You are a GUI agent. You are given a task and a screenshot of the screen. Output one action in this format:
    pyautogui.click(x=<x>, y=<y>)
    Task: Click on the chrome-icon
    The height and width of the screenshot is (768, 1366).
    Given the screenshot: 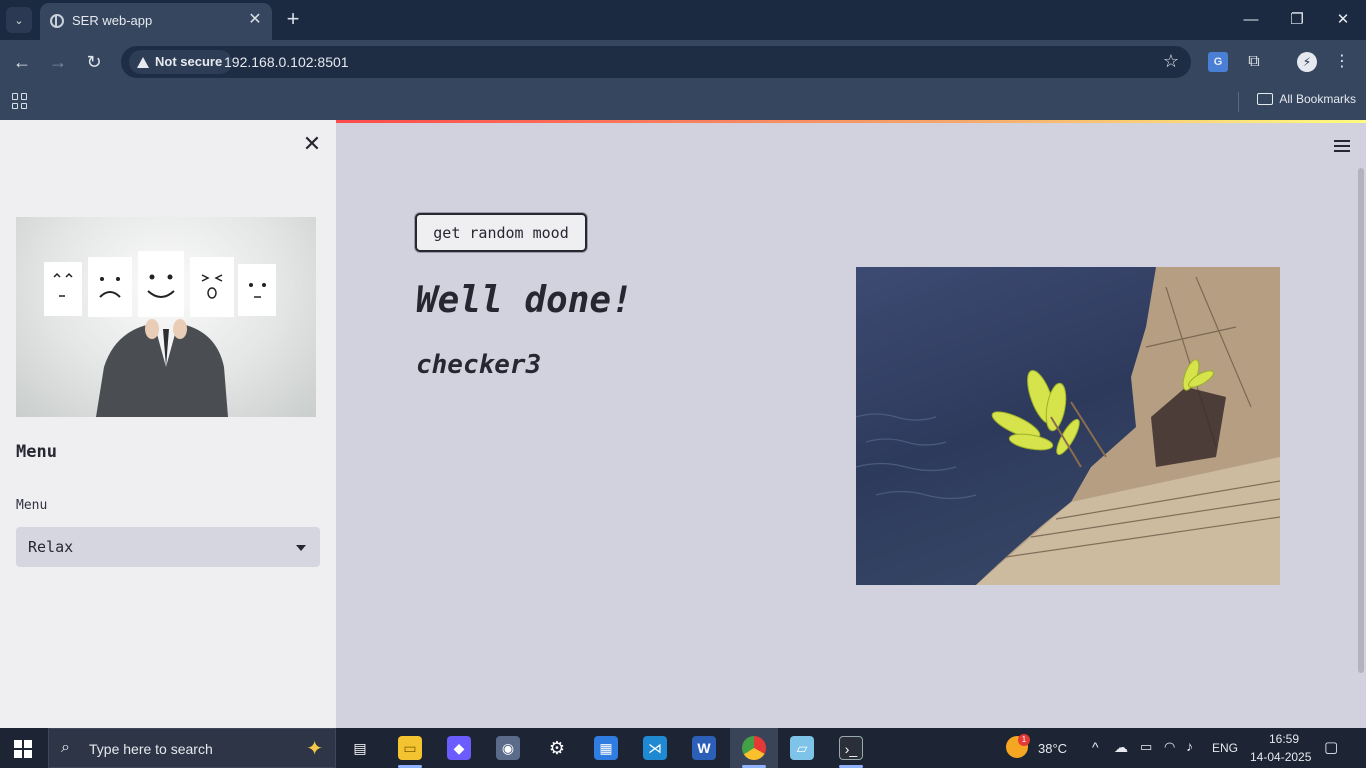 What is the action you would take?
    pyautogui.click(x=754, y=748)
    